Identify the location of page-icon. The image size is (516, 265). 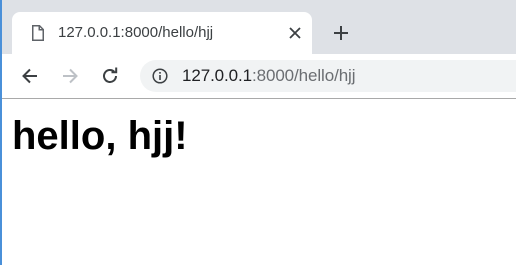
(38, 33).